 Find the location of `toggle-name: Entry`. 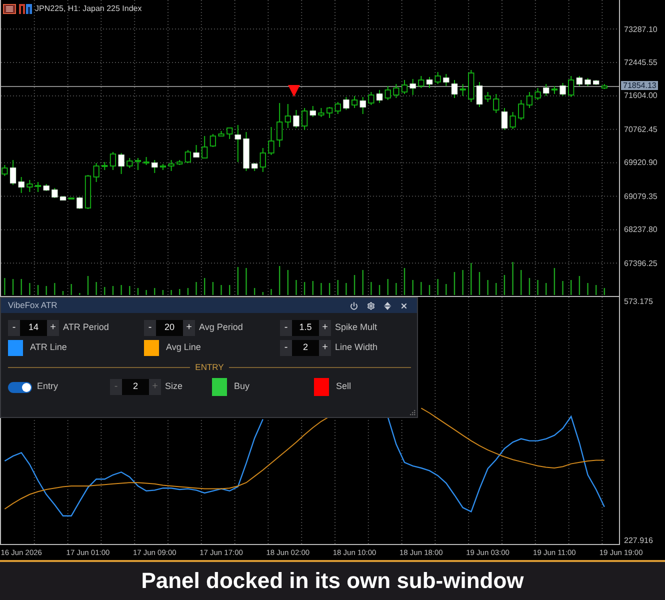

toggle-name: Entry is located at coordinates (47, 387).